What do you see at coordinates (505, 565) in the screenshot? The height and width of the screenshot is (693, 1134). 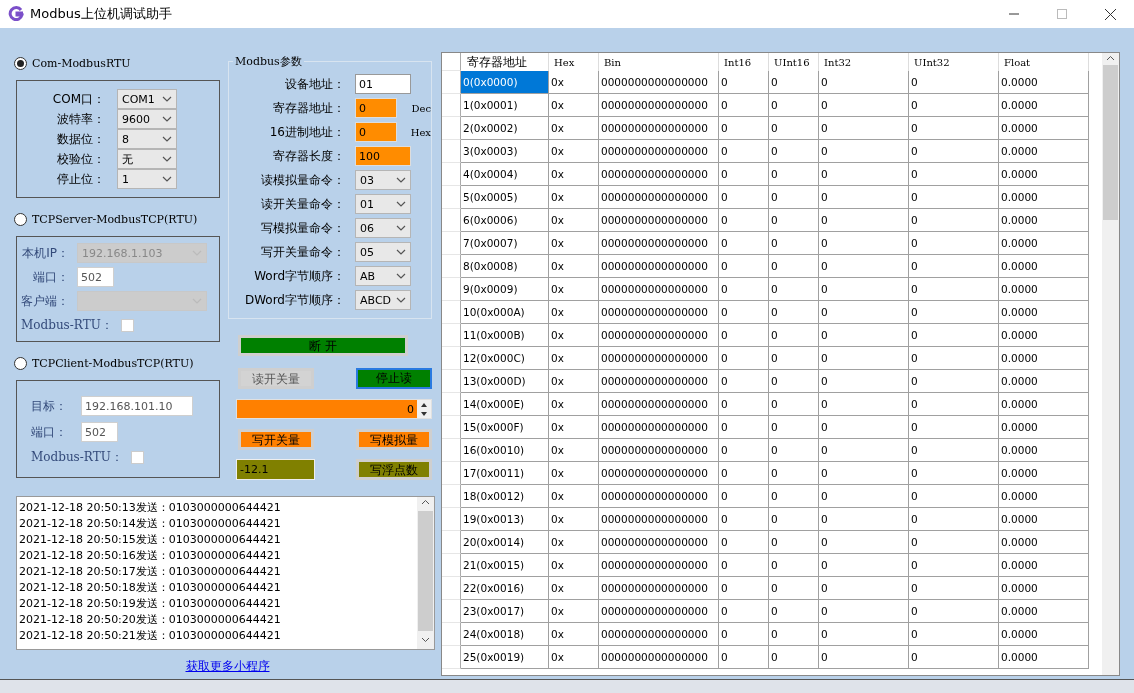 I see `table-cell: 21(0x0015)` at bounding box center [505, 565].